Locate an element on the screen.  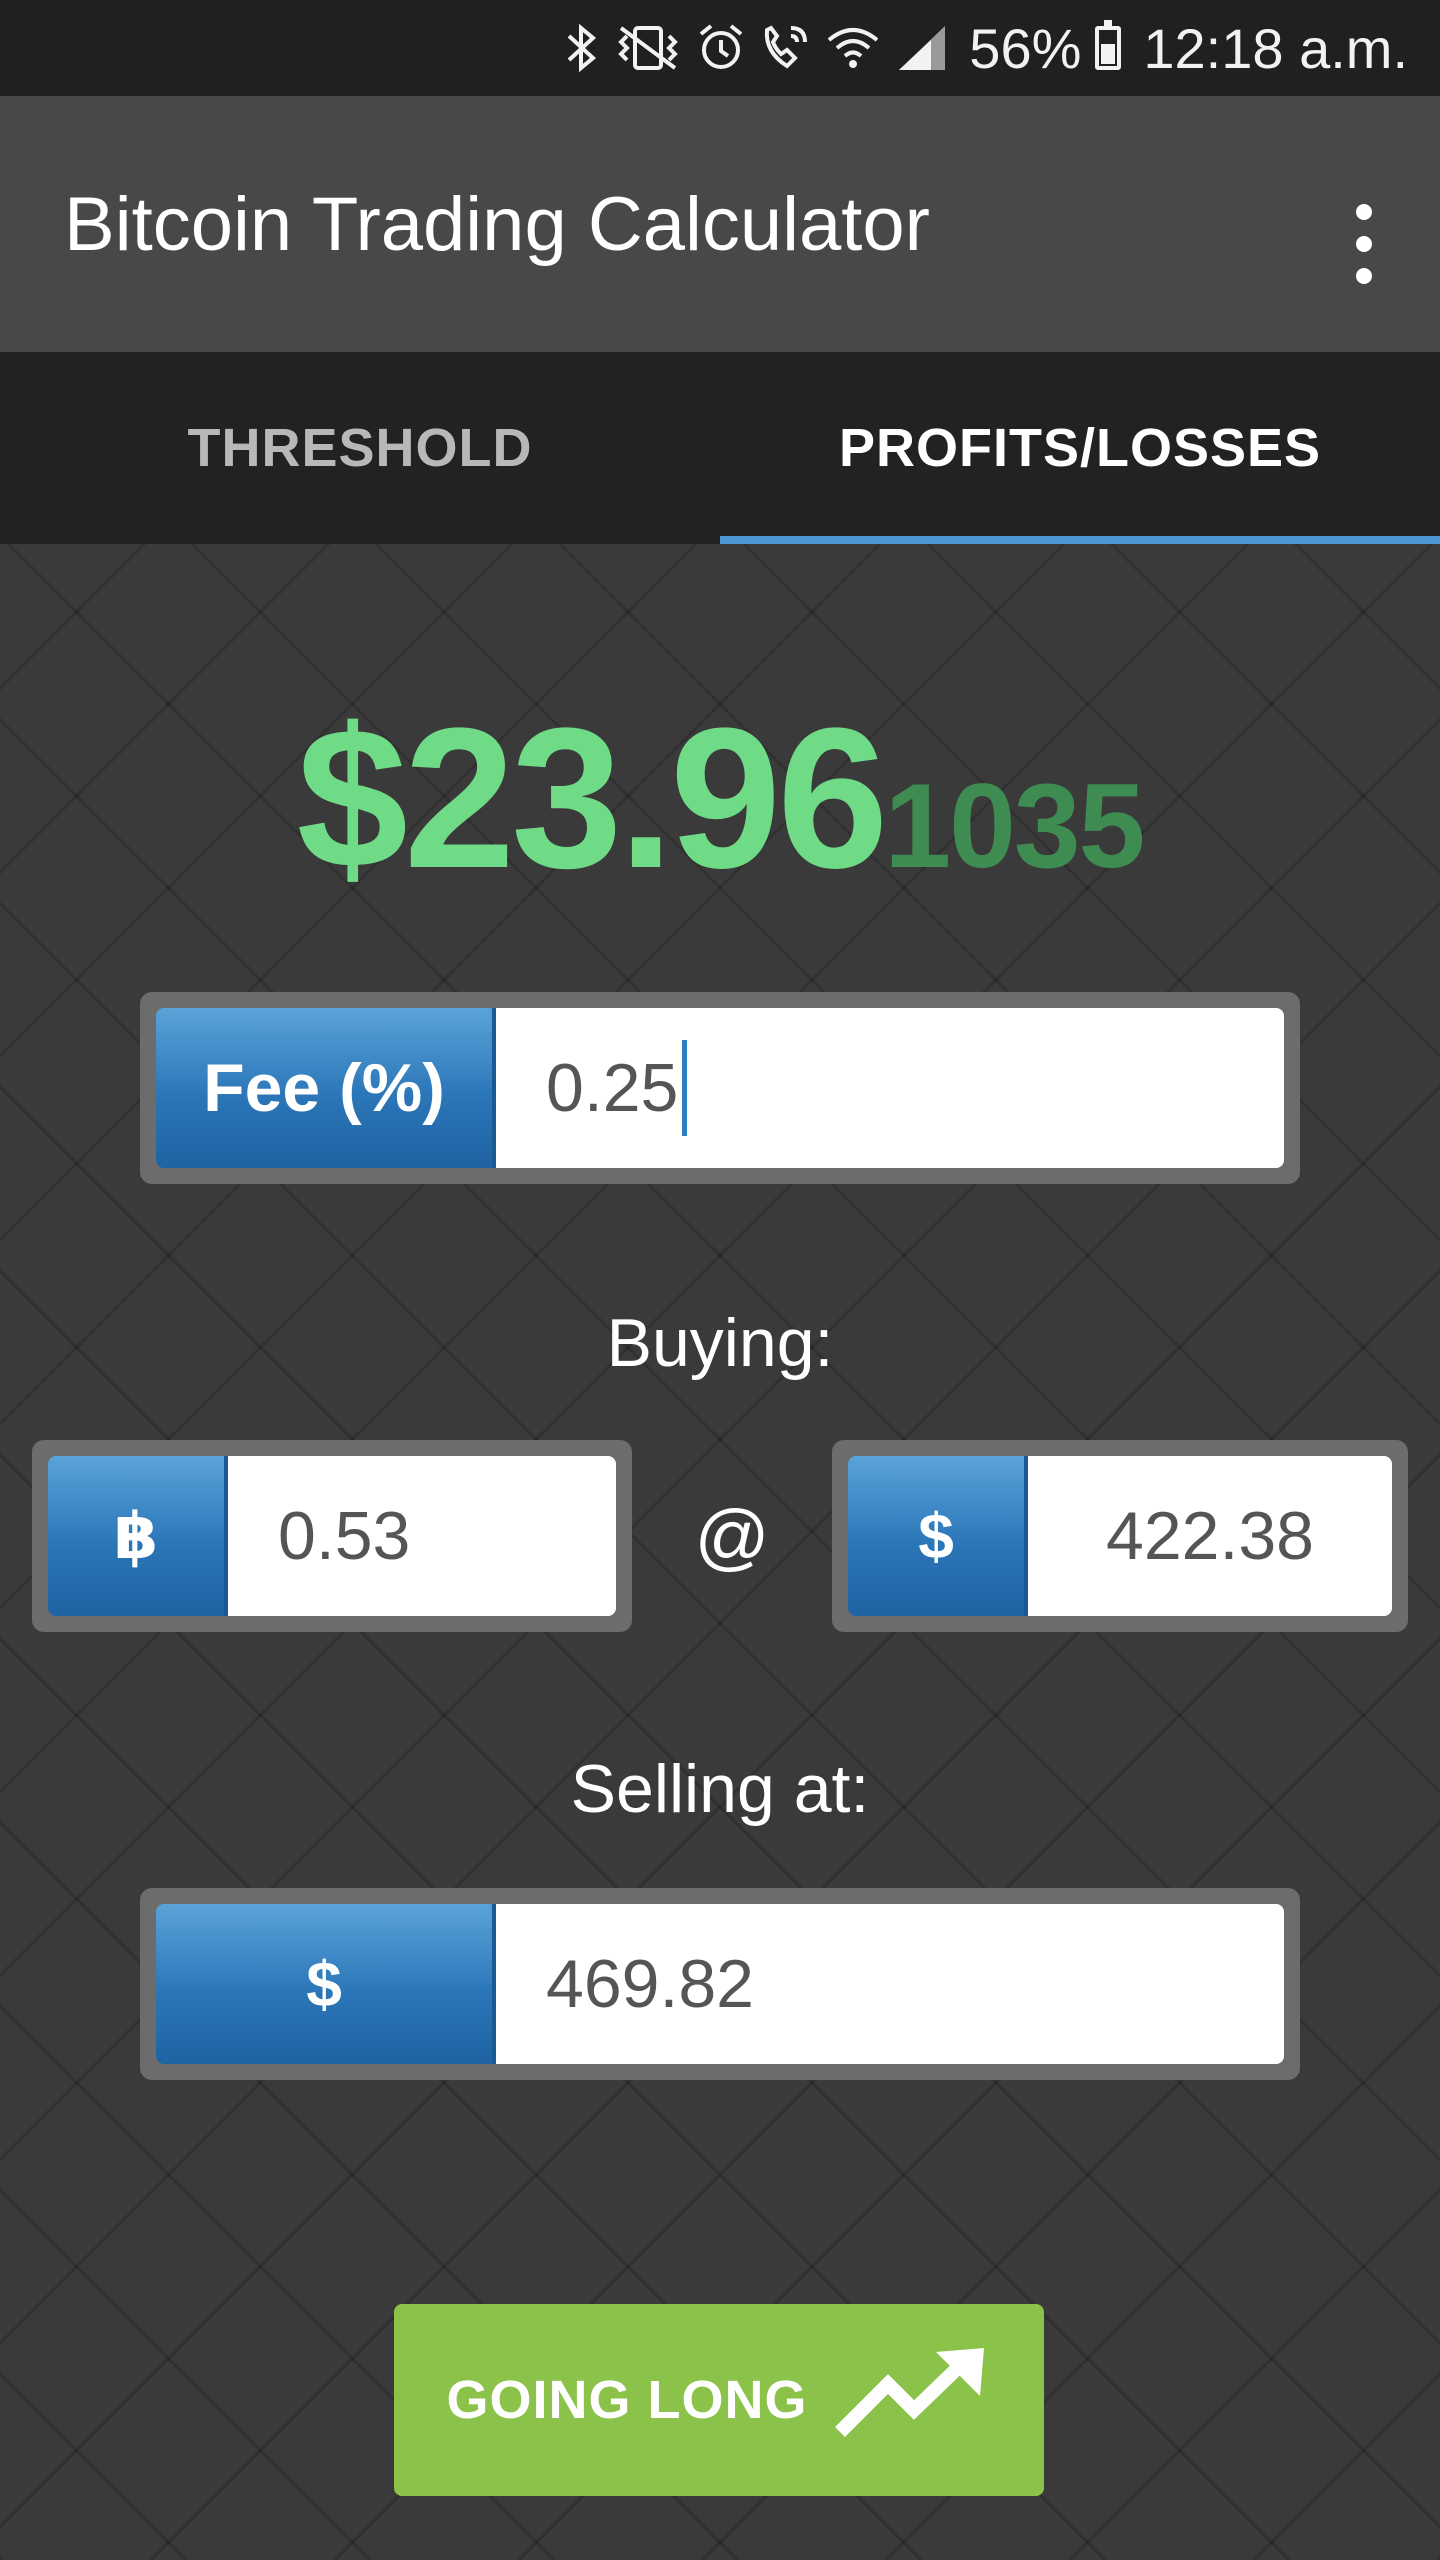
wifi-icon is located at coordinates (853, 48).